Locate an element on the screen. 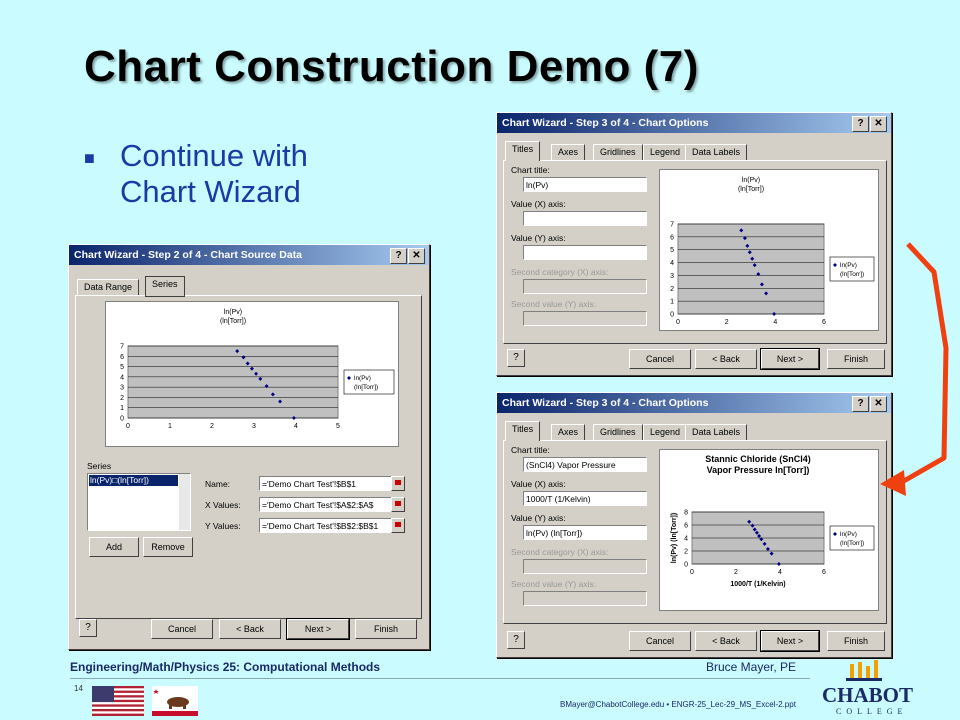 This screenshot has height=720, width=960. y-tick-label: 5 is located at coordinates (122, 367).